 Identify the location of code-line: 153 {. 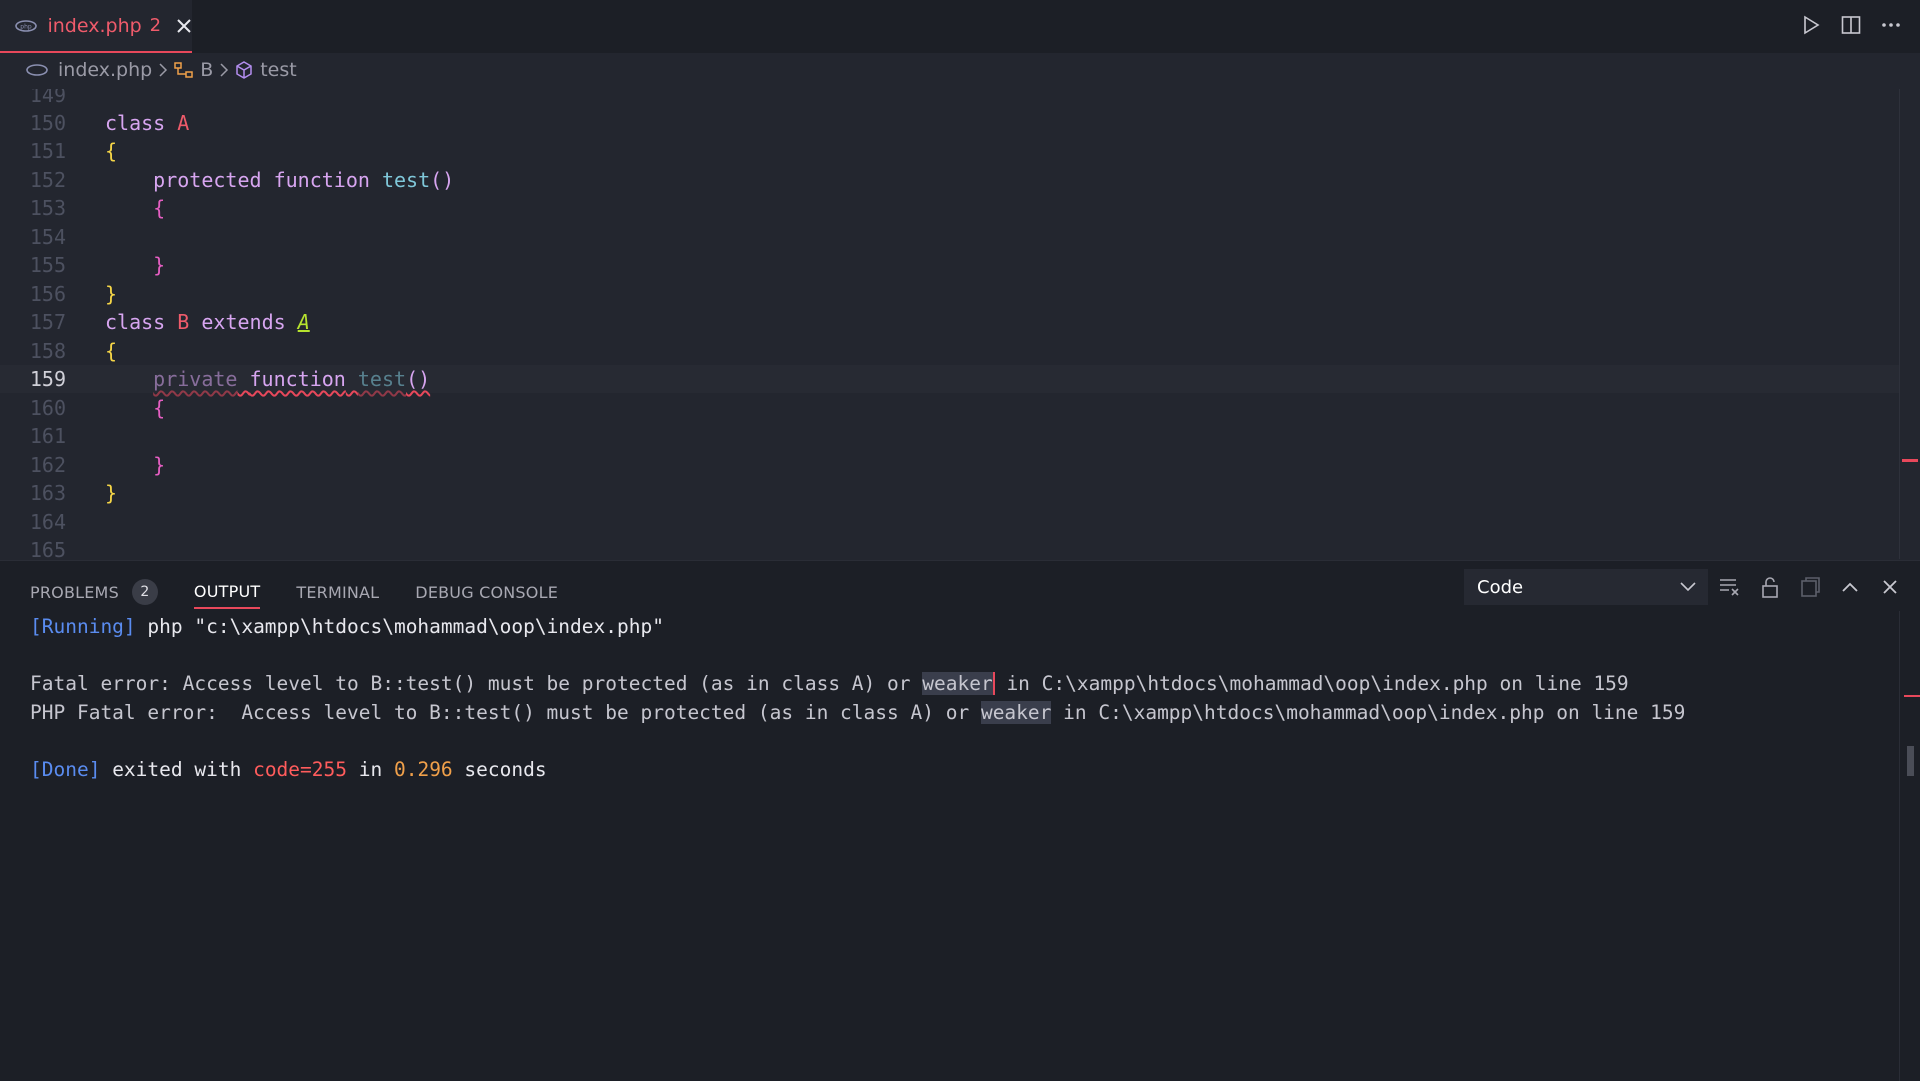
(950, 208).